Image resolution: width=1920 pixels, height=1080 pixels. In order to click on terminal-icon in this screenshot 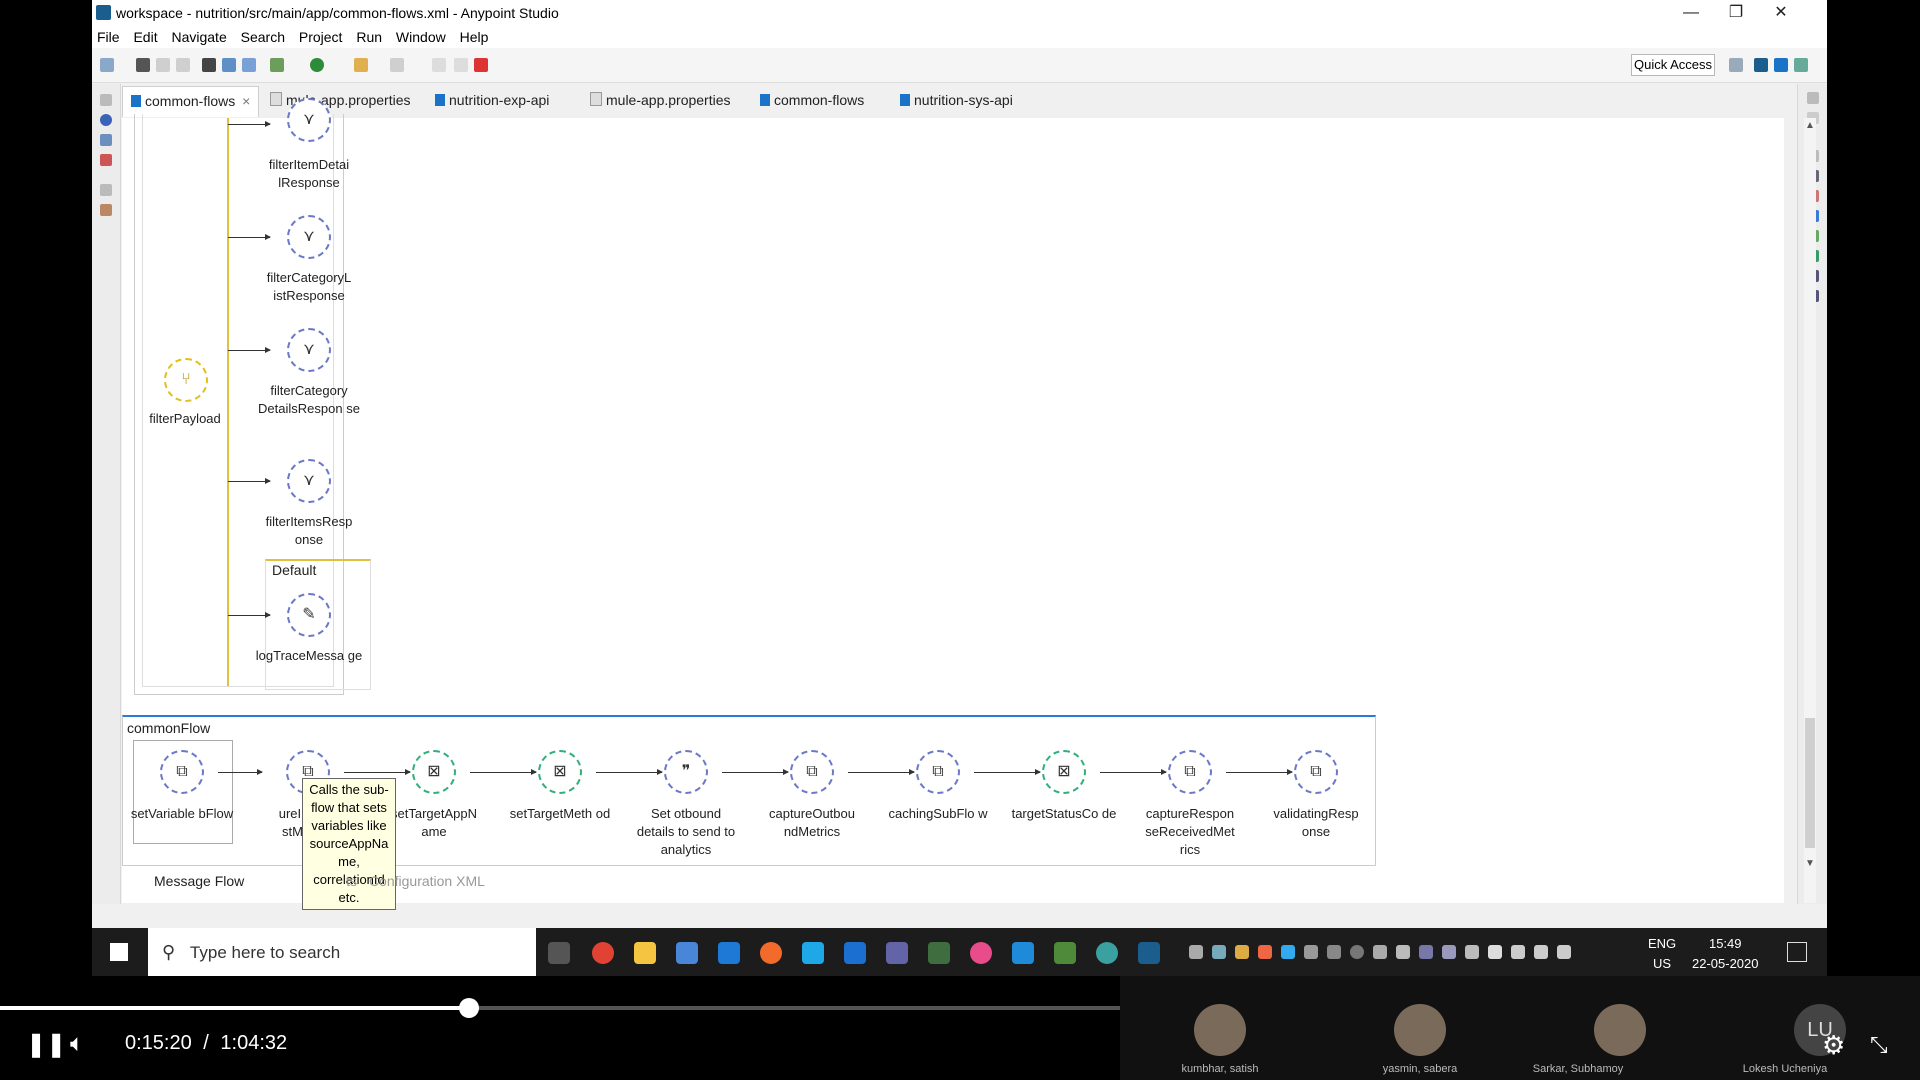, I will do `click(209, 65)`.